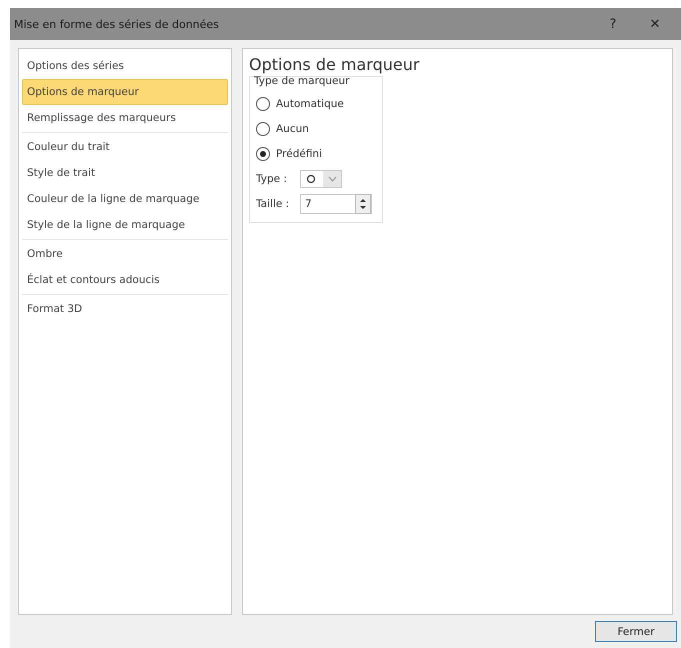 The image size is (681, 648). I want to click on radio-label: Prédéfini, so click(299, 154).